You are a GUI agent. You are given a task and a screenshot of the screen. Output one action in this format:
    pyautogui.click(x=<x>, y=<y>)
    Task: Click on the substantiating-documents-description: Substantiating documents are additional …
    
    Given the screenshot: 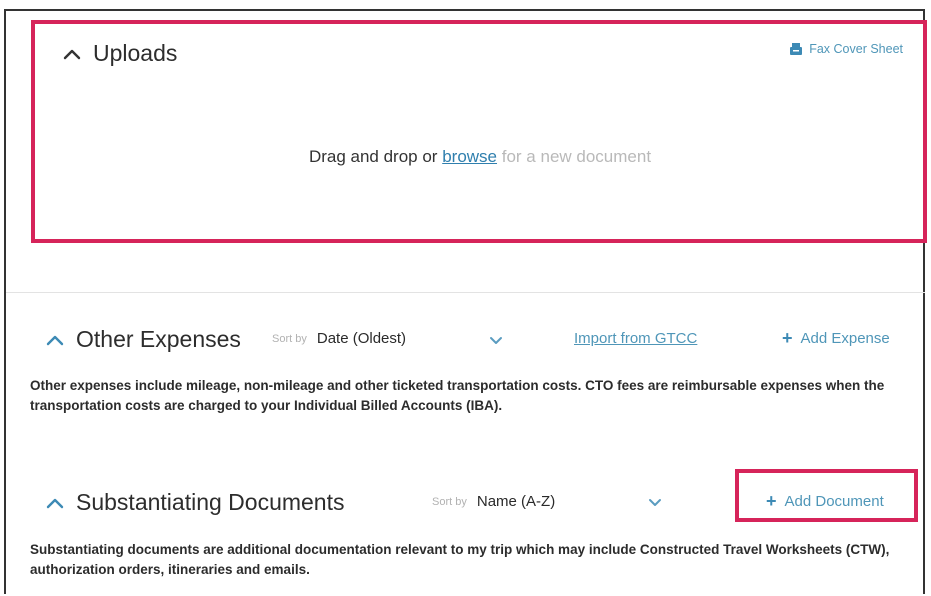 What is the action you would take?
    pyautogui.click(x=460, y=559)
    